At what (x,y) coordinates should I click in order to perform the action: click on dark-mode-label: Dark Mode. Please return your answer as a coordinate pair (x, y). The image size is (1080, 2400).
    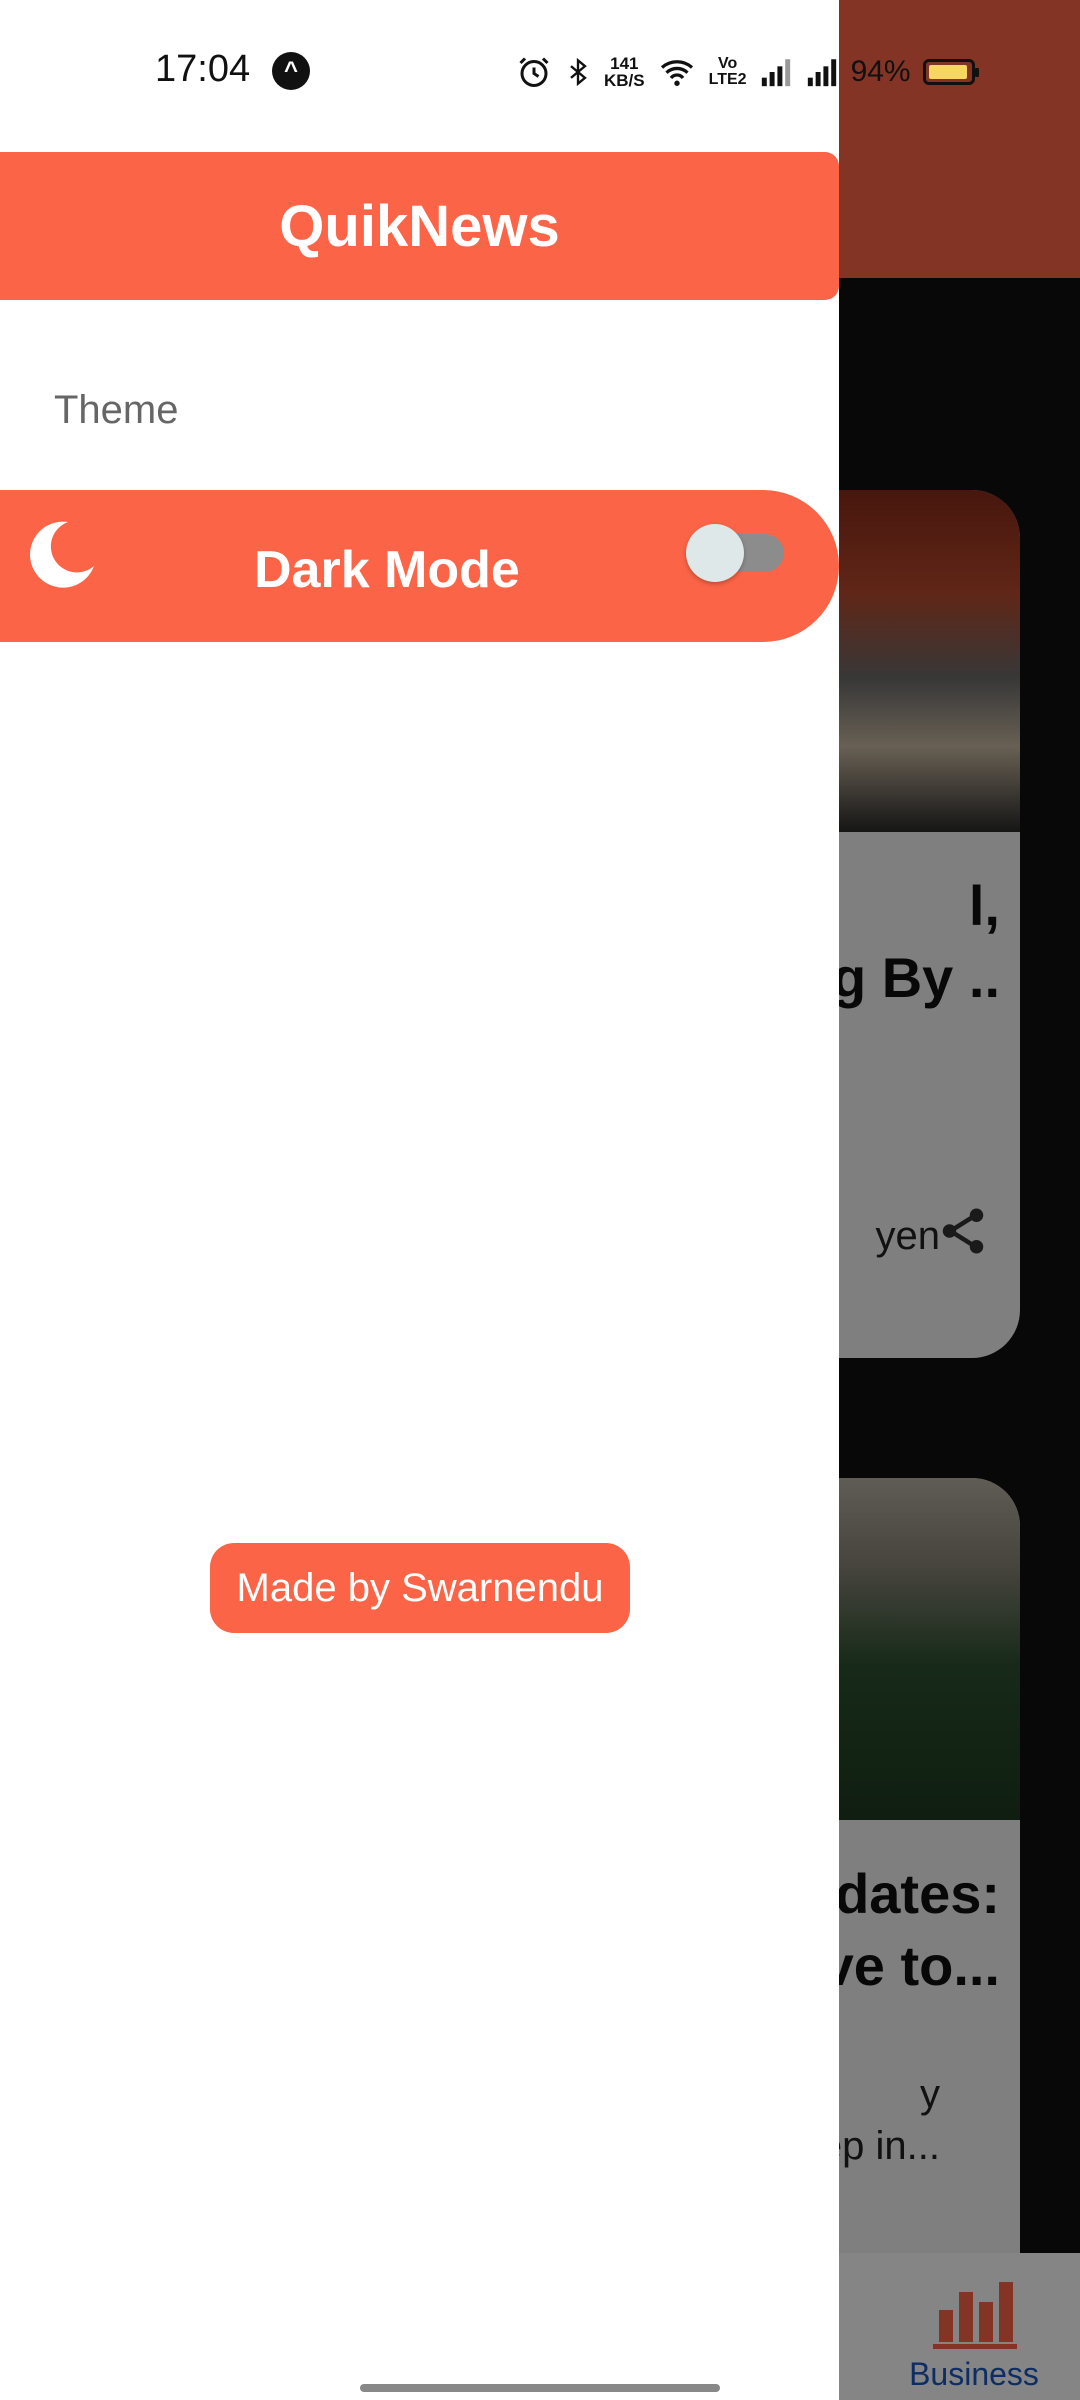
    Looking at the image, I should click on (387, 570).